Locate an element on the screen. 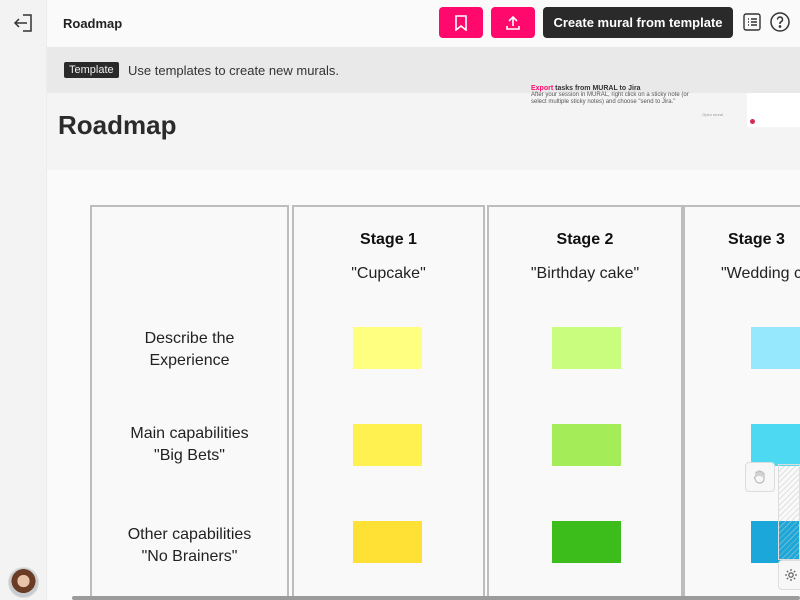  user-avatar is located at coordinates (23, 582).